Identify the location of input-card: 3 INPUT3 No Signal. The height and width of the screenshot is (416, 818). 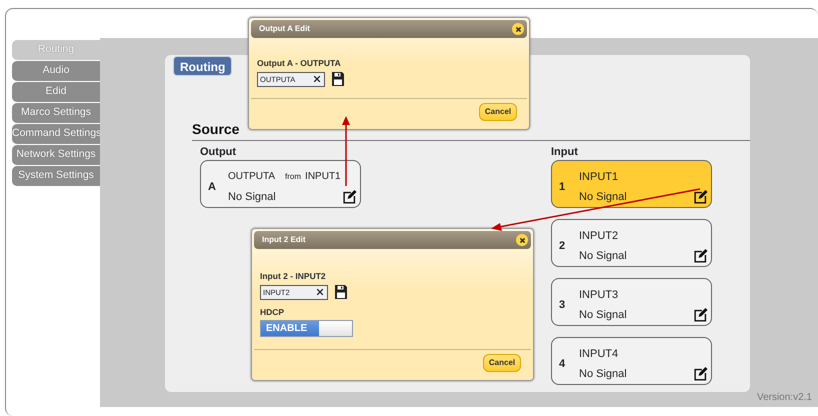
(631, 302).